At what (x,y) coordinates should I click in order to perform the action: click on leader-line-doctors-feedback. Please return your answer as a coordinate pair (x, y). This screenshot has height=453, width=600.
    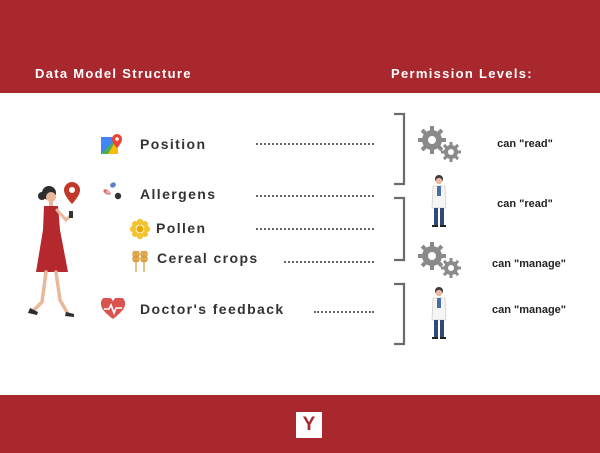
    Looking at the image, I should click on (344, 312).